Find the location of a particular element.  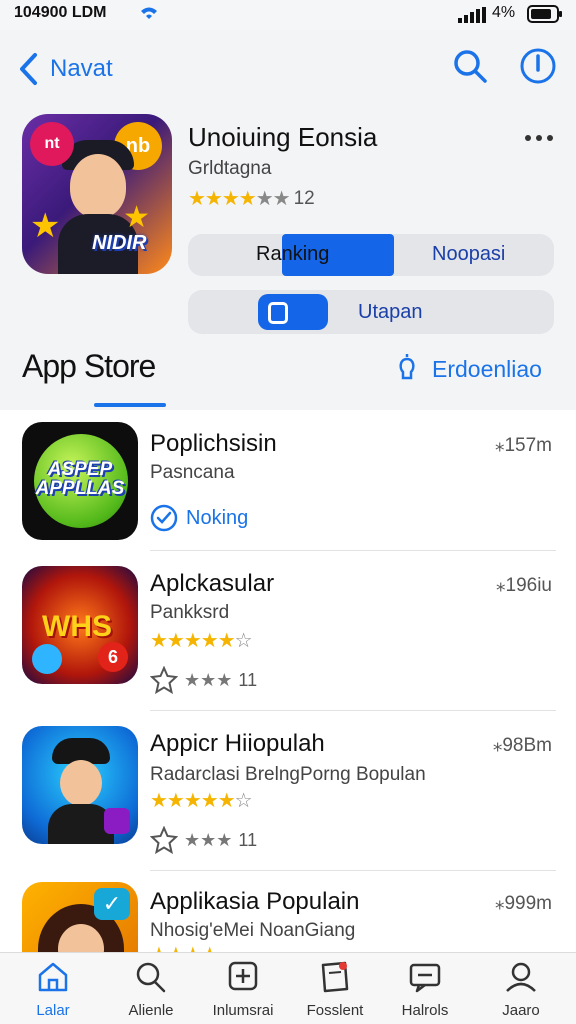

status-bar: 104900 LDM 4% is located at coordinates (288, 15).